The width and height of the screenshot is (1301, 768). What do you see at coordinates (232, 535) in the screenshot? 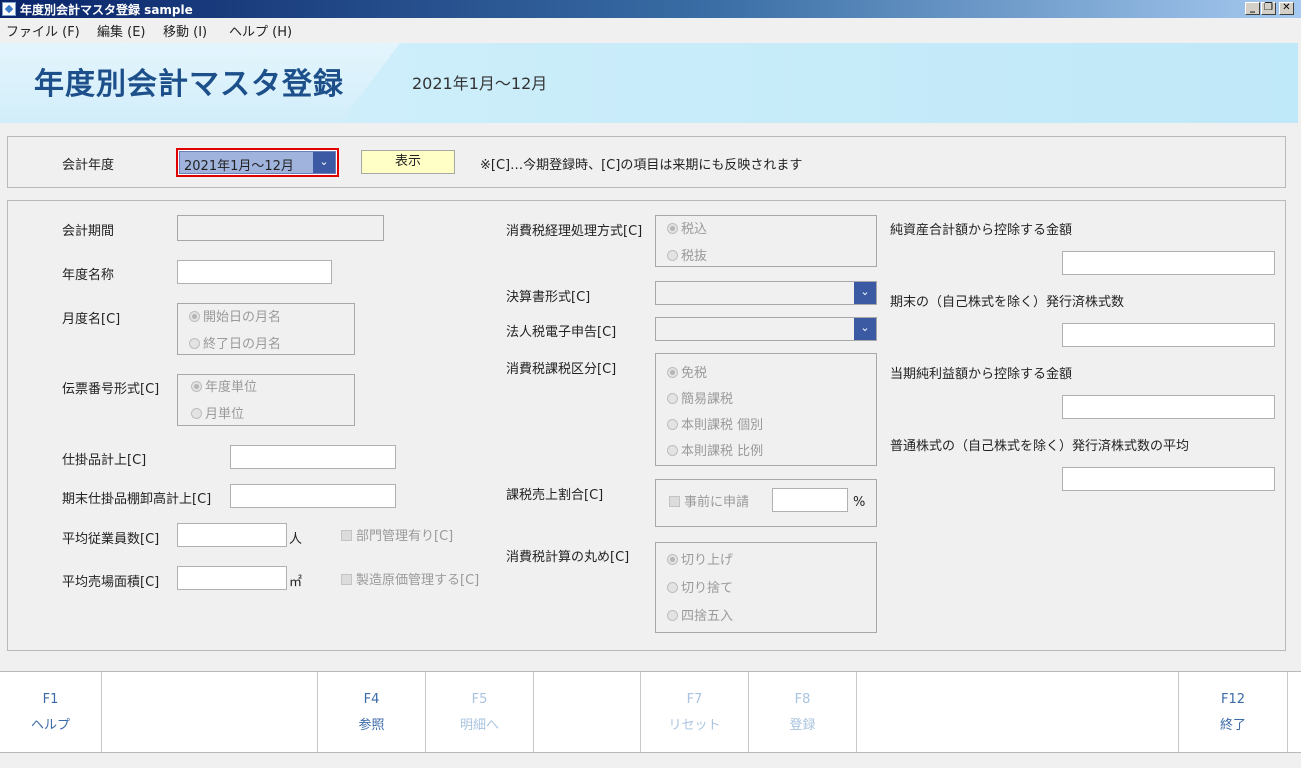
I see `employees-input` at bounding box center [232, 535].